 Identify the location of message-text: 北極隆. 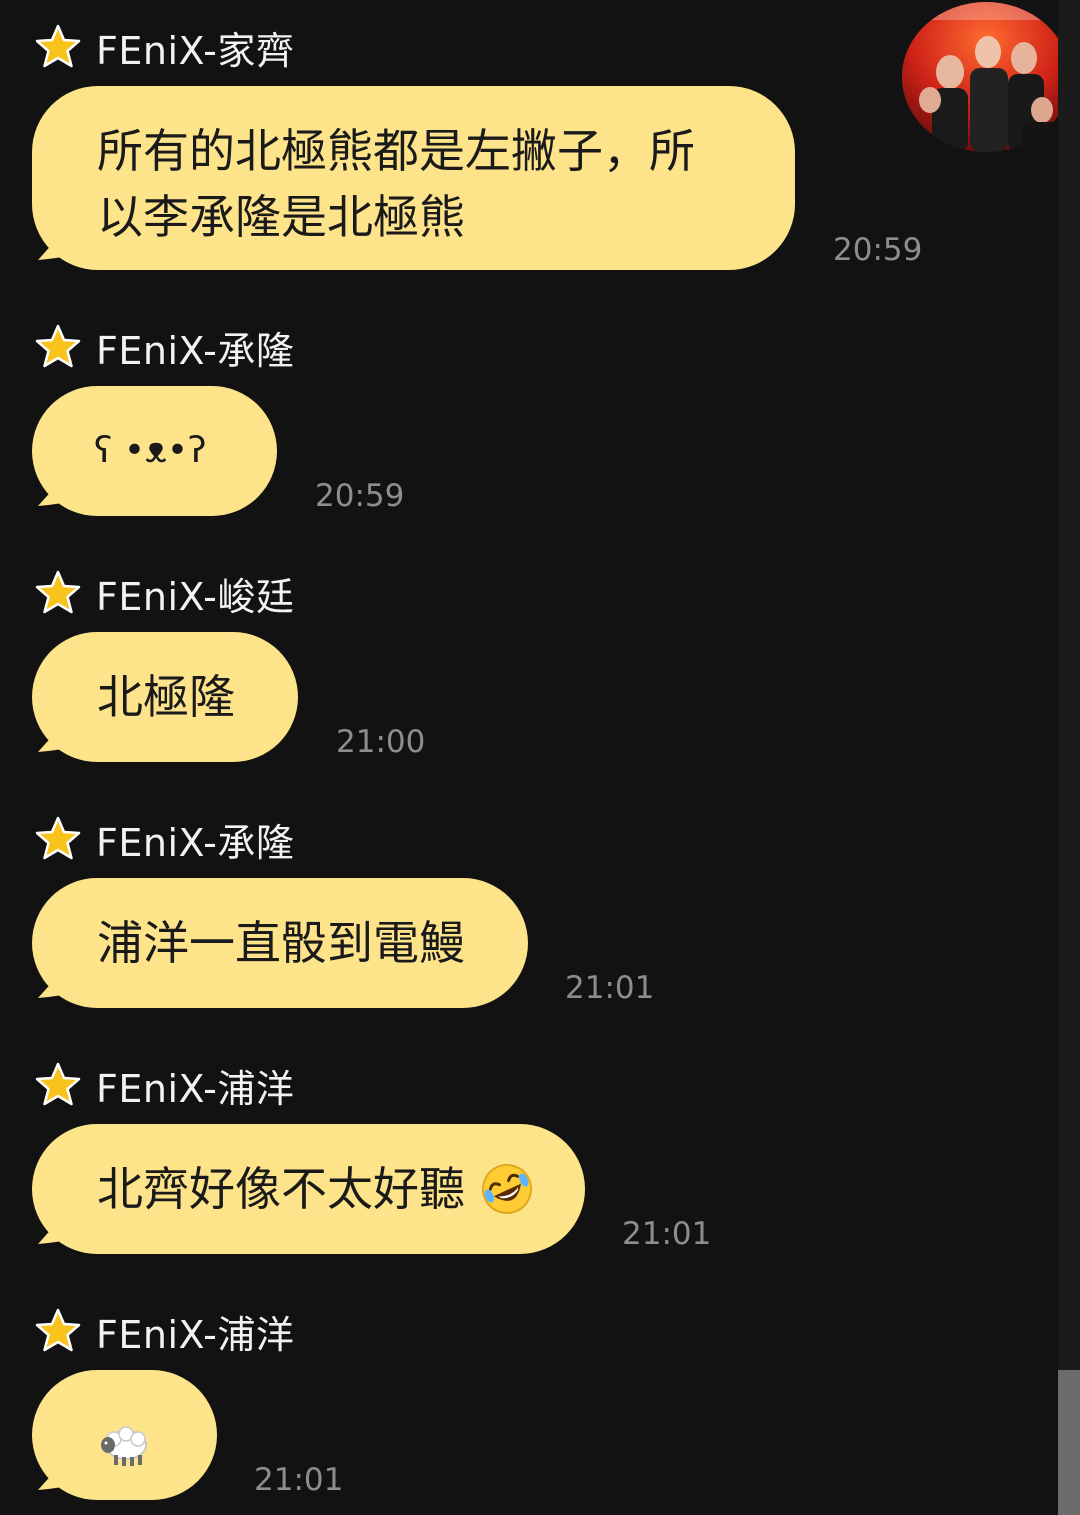
(166, 697).